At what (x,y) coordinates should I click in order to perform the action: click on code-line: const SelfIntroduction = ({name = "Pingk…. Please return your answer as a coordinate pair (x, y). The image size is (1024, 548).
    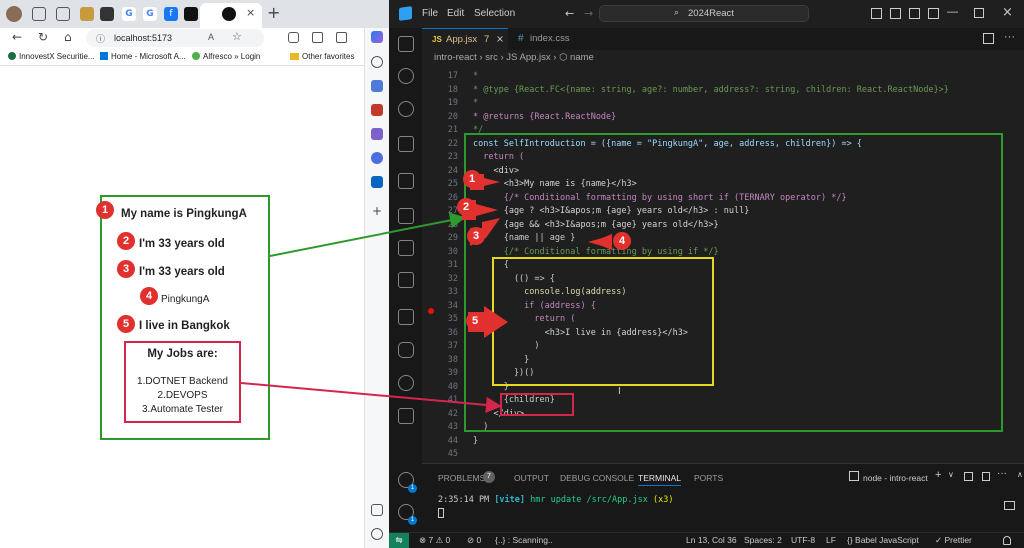
    Looking at the image, I should click on (667, 144).